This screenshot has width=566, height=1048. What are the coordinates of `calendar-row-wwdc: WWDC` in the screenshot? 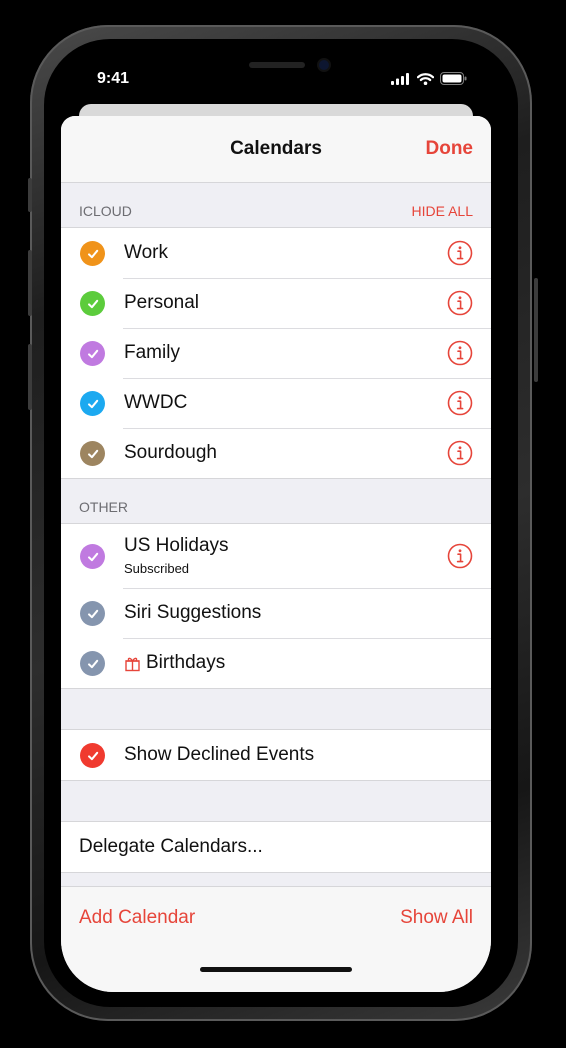 It's located at (276, 403).